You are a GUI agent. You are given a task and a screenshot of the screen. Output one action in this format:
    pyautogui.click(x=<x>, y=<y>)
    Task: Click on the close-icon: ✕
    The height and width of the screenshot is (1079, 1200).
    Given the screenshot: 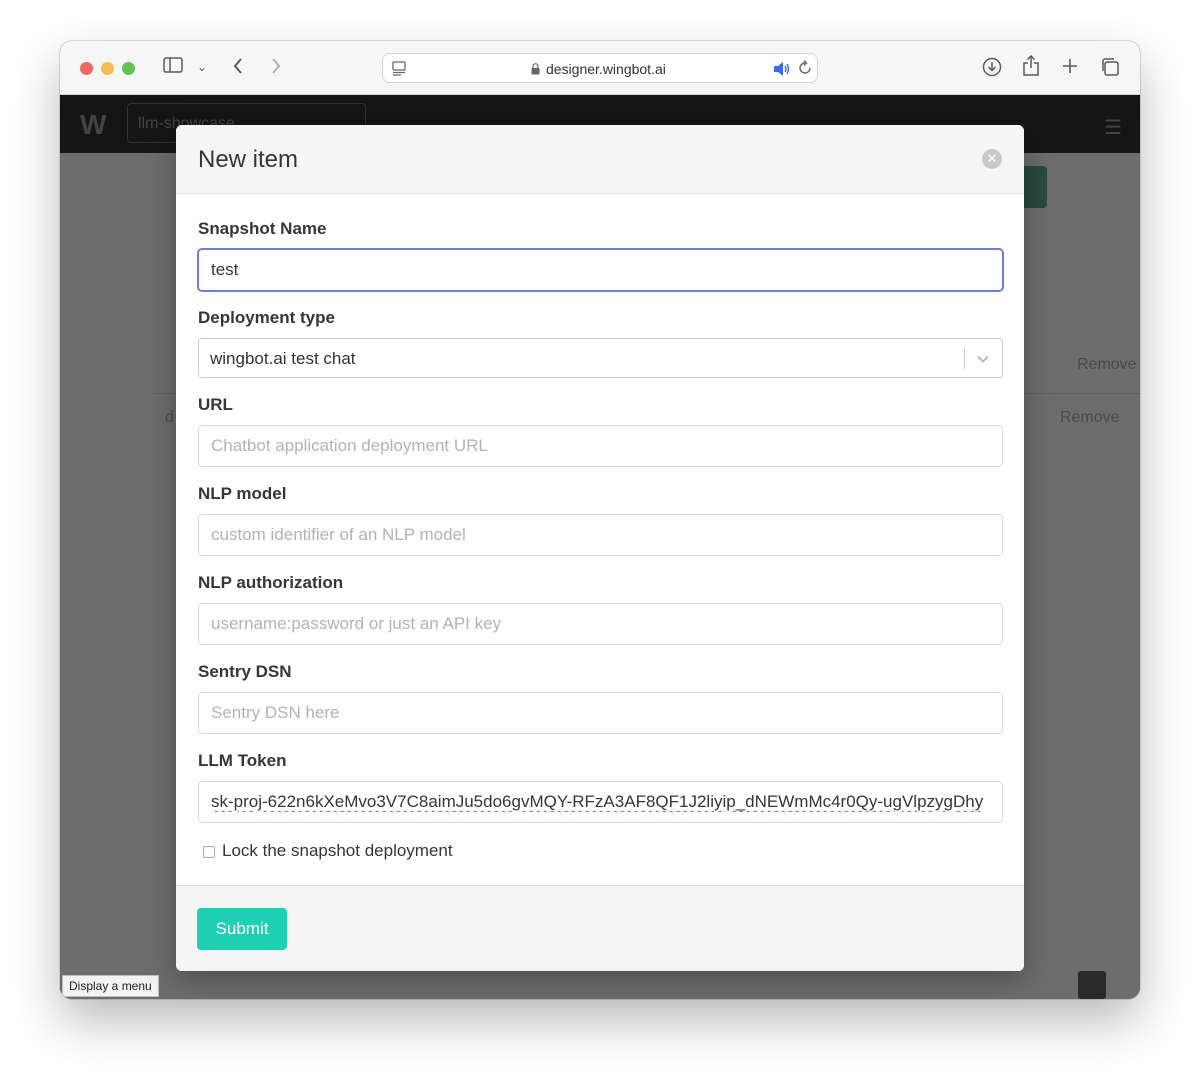 What is the action you would take?
    pyautogui.click(x=992, y=158)
    